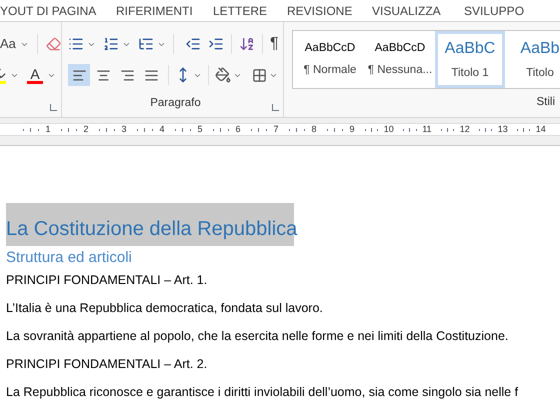  I want to click on document-paragraph: La sovranità appartiene al popolo, che la esercita nelle forme e nei limiti della Costituzione., so click(258, 336).